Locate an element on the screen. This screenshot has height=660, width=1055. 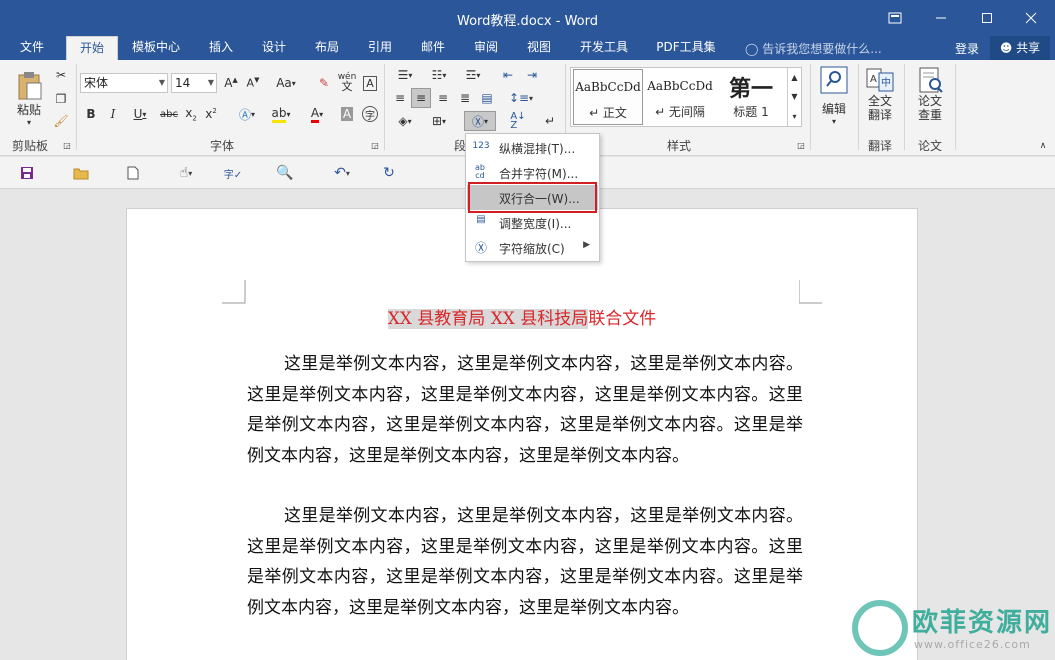
align-right-icon: ≡ is located at coordinates (443, 98).